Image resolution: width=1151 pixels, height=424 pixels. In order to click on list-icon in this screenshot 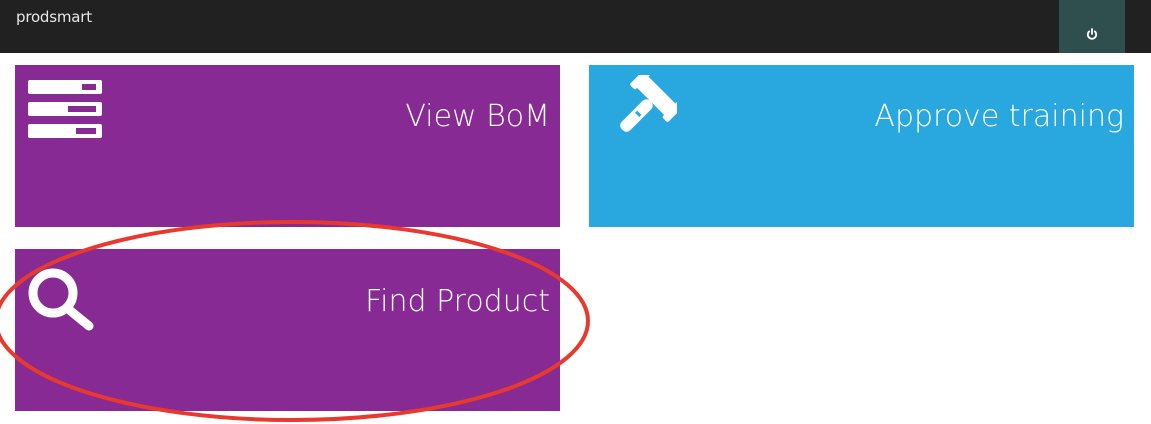, I will do `click(65, 109)`.